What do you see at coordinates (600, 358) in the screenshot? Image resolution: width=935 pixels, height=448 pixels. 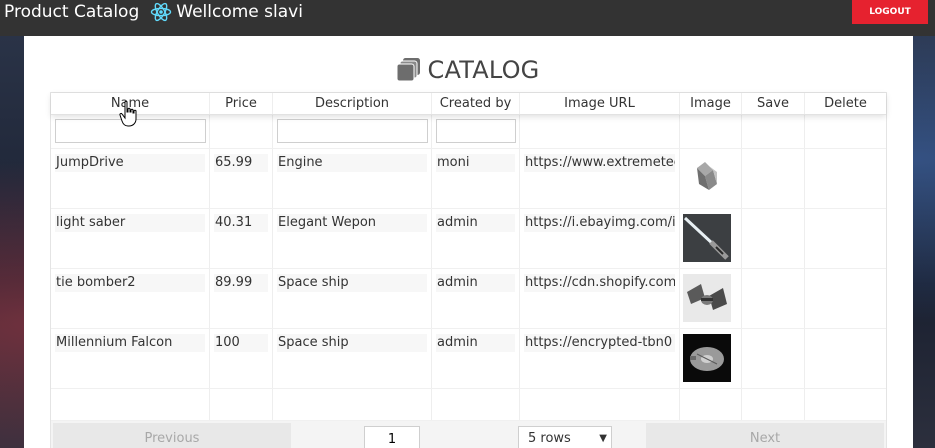 I see `image-url-cell: https://encrypted-tbn0` at bounding box center [600, 358].